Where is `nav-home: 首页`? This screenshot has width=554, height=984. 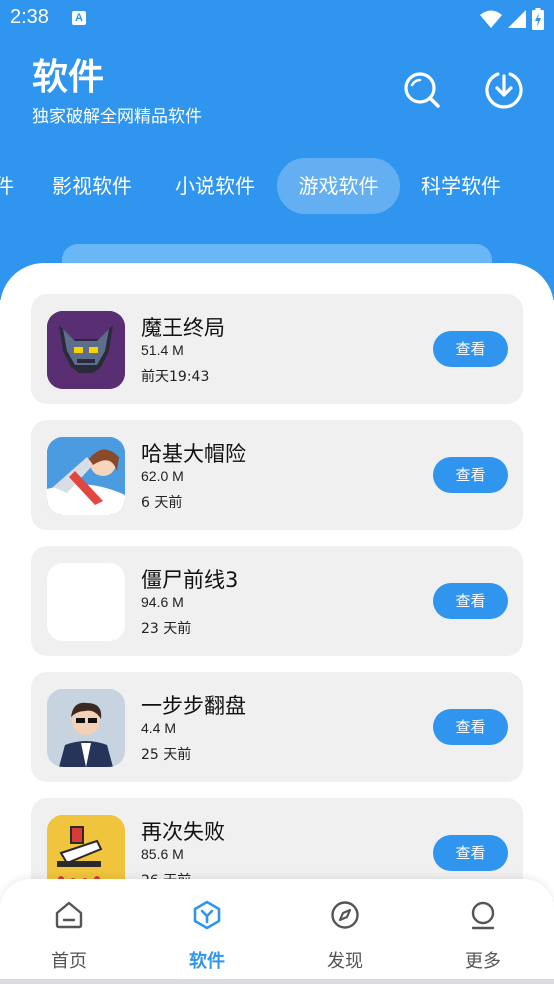 nav-home: 首页 is located at coordinates (69, 929).